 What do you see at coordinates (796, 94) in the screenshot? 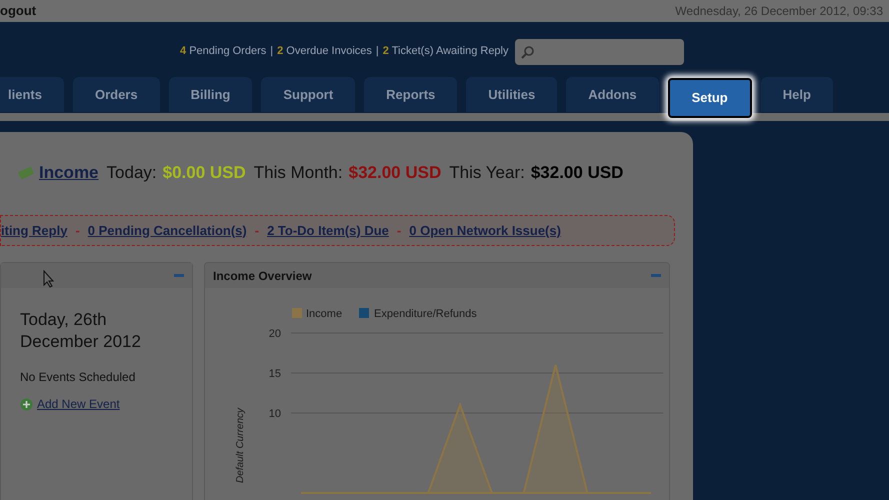
I see `nav-tab: Help` at bounding box center [796, 94].